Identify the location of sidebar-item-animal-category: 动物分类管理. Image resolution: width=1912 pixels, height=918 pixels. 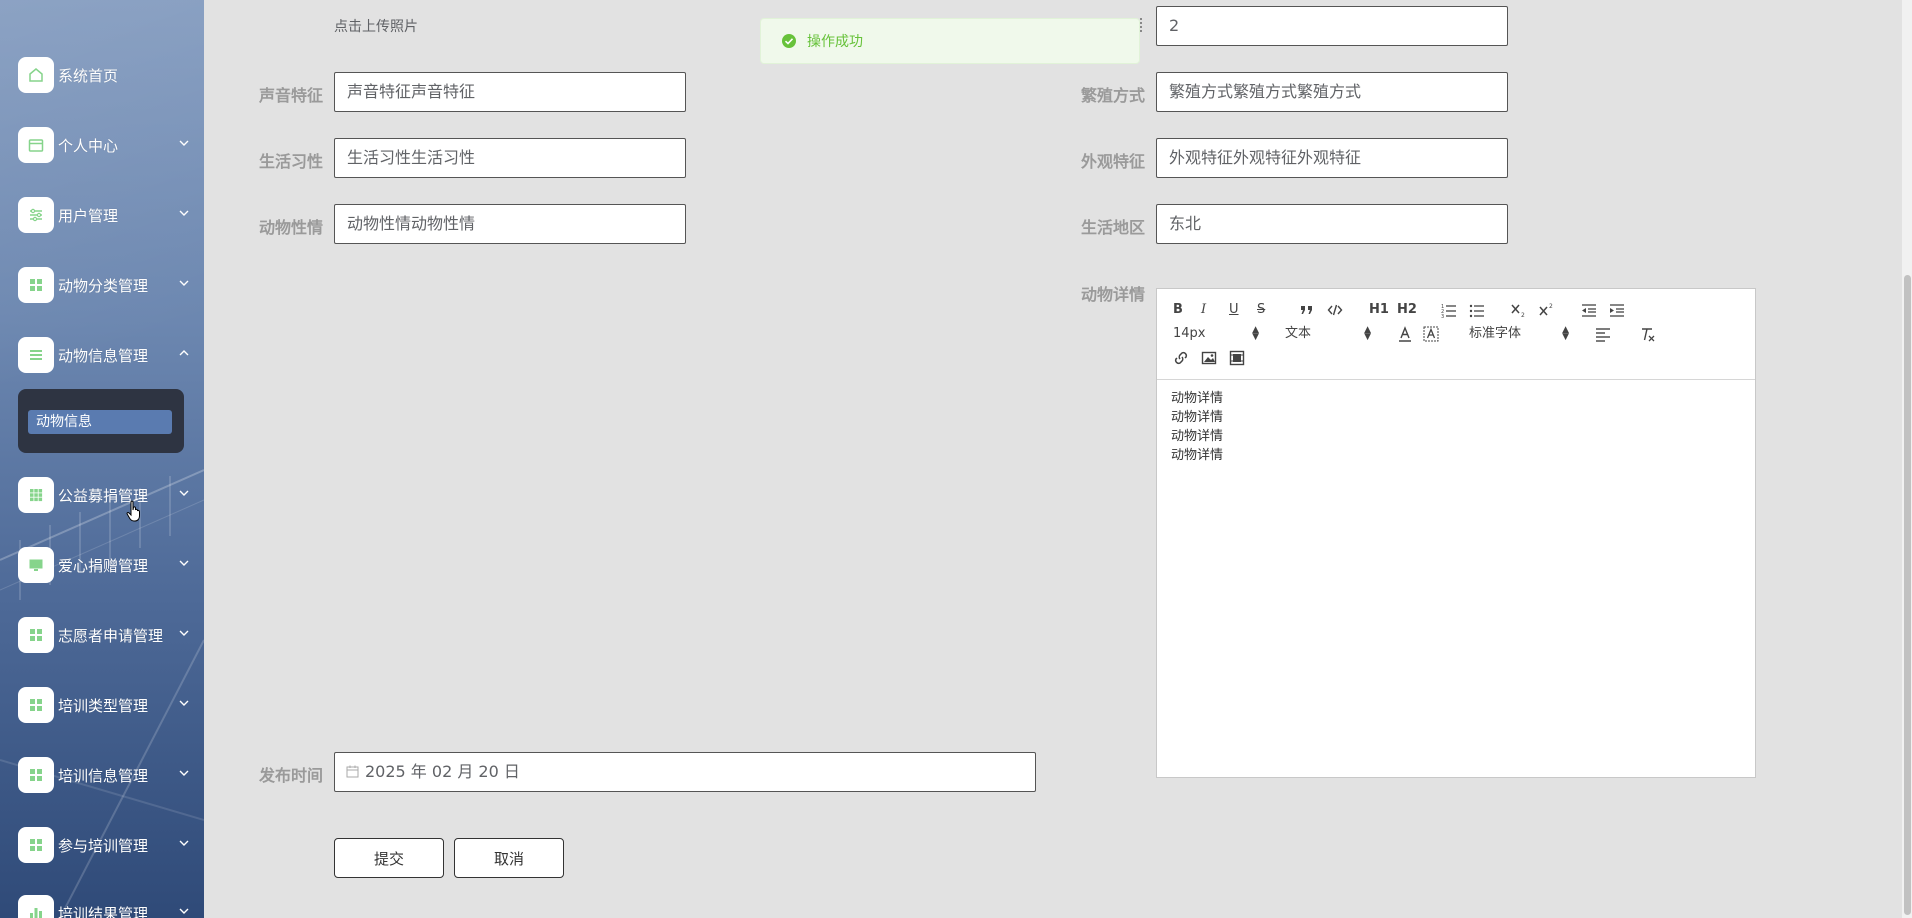
(108, 285).